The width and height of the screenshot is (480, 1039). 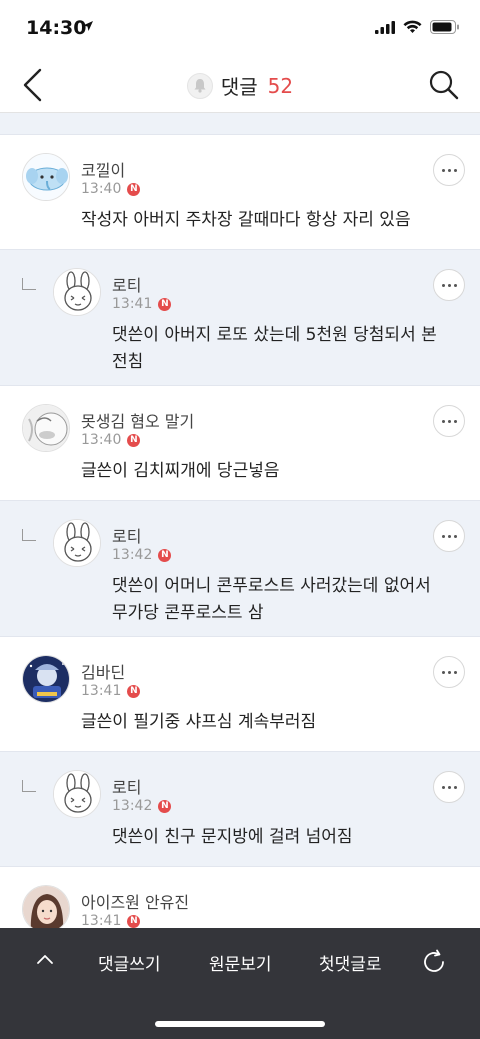 I want to click on list-item-reply: 로티 13:42 N 댓쓴이 친구 문지방에 걸려 넘어짐, so click(x=240, y=809).